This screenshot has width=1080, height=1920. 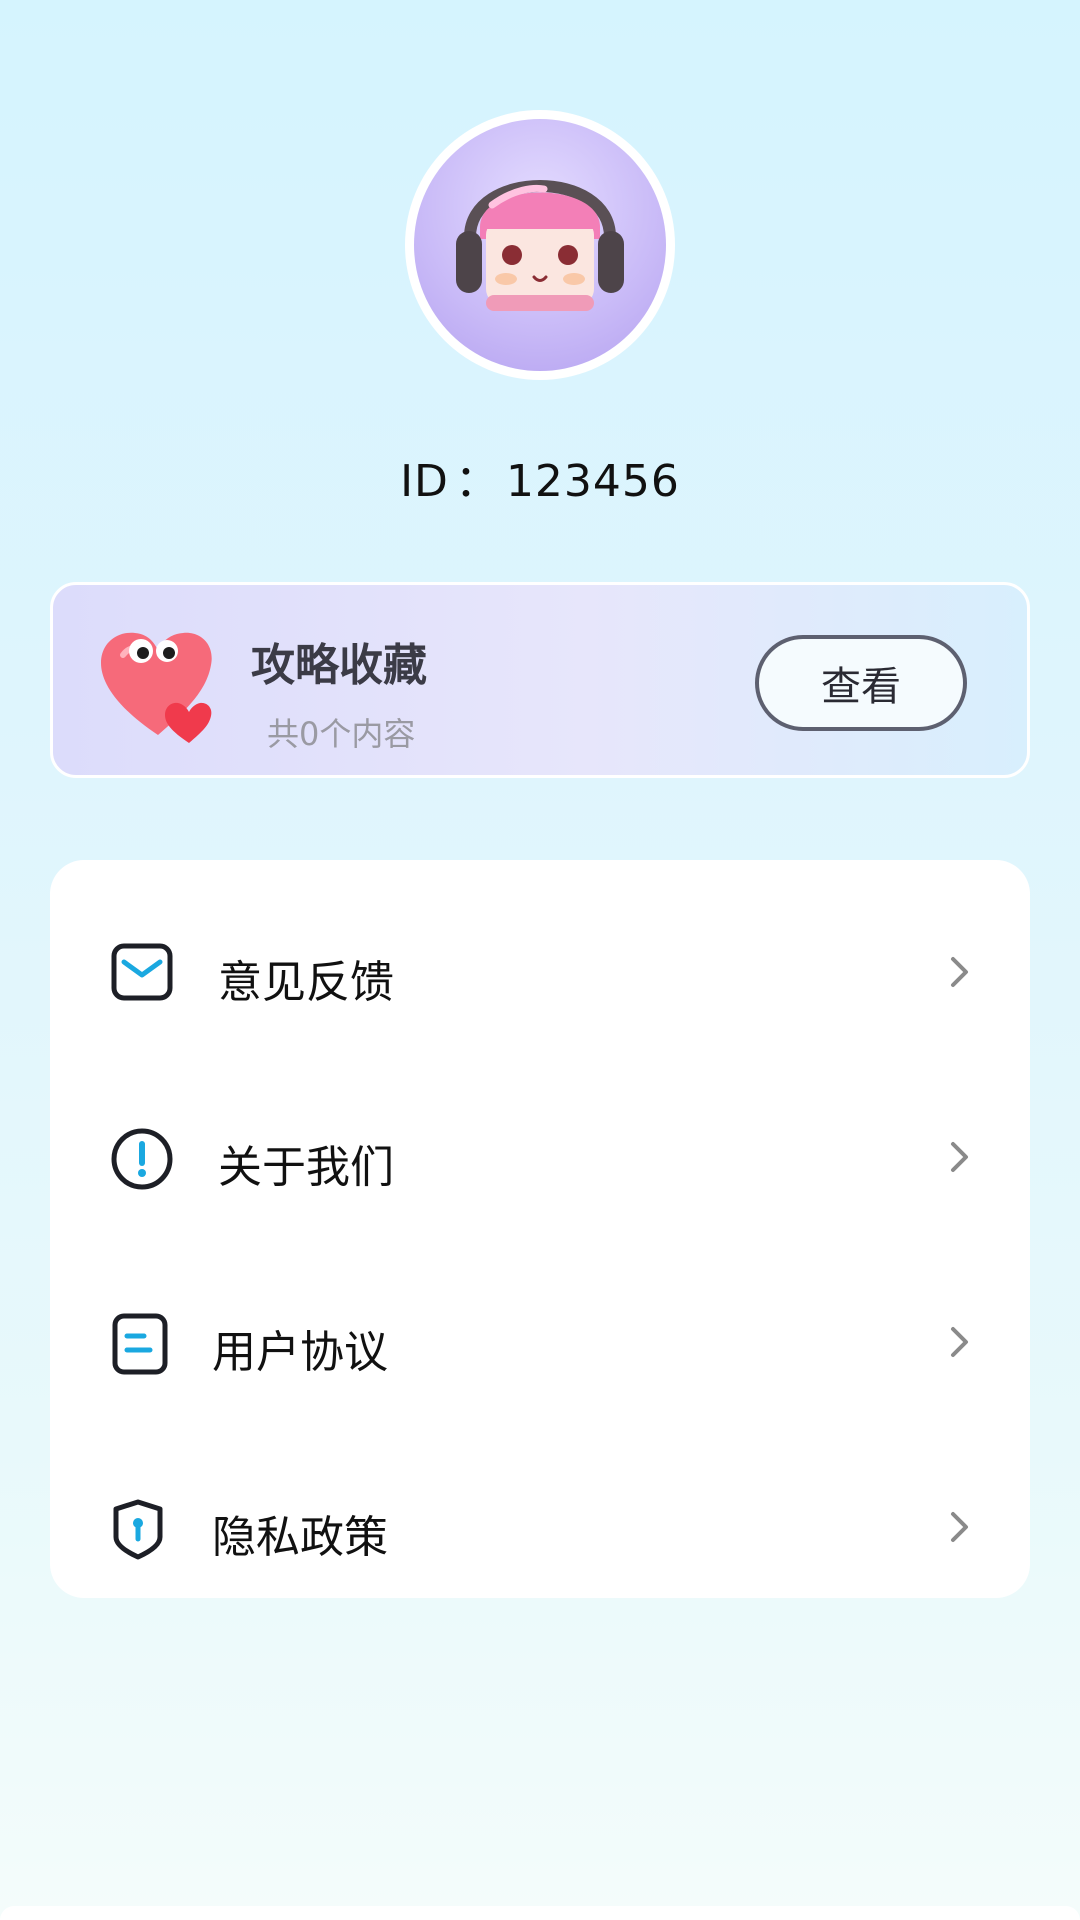 I want to click on info-icon, so click(x=142, y=1161).